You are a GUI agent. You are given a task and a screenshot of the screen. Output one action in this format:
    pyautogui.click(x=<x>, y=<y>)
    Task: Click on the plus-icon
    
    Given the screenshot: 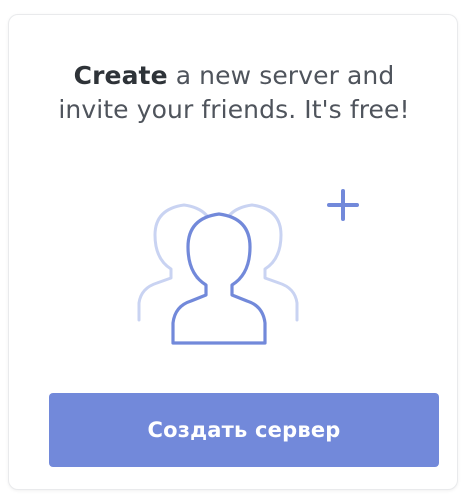 What is the action you would take?
    pyautogui.click(x=343, y=205)
    